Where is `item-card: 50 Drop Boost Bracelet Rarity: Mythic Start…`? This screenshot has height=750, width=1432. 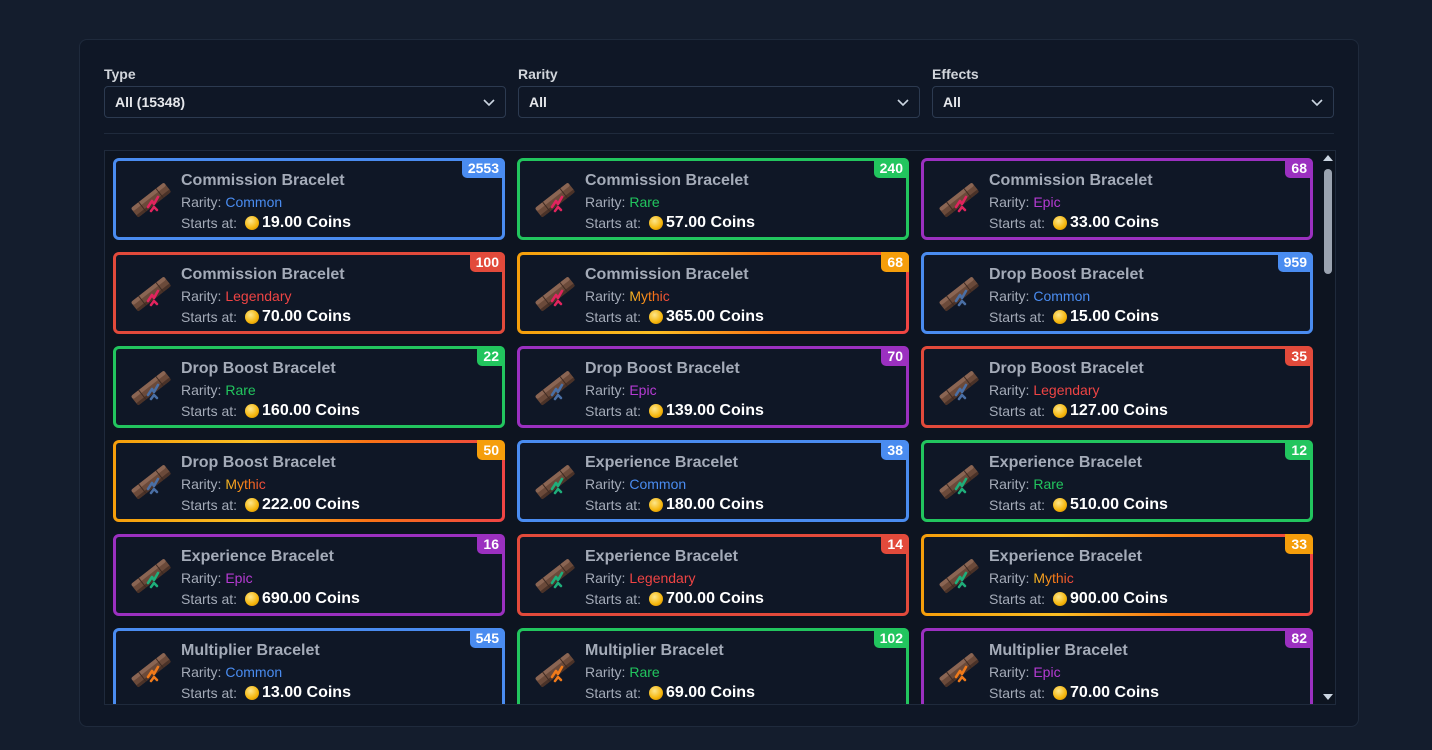 item-card: 50 Drop Boost Bracelet Rarity: Mythic Start… is located at coordinates (309, 481).